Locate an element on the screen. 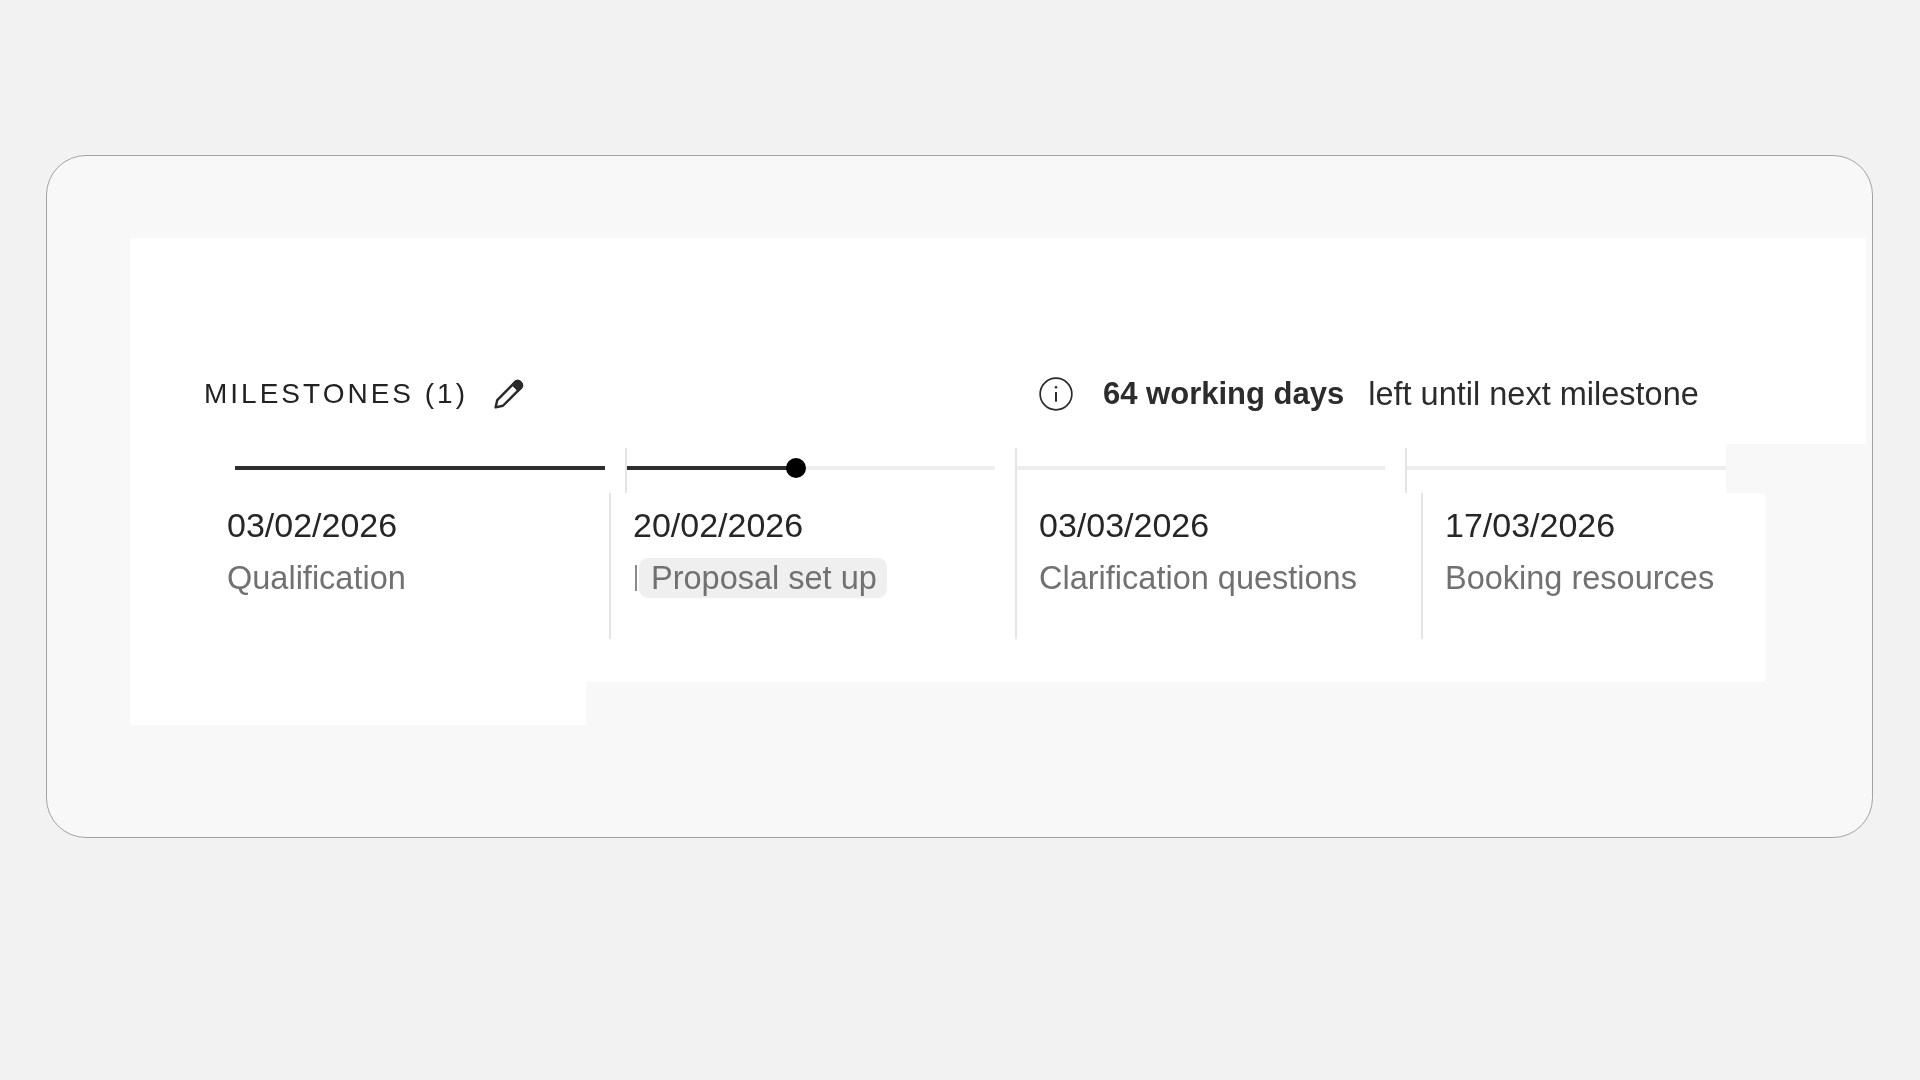 This screenshot has width=1920, height=1080. milestone-date: 03/03/2026 is located at coordinates (1124, 525).